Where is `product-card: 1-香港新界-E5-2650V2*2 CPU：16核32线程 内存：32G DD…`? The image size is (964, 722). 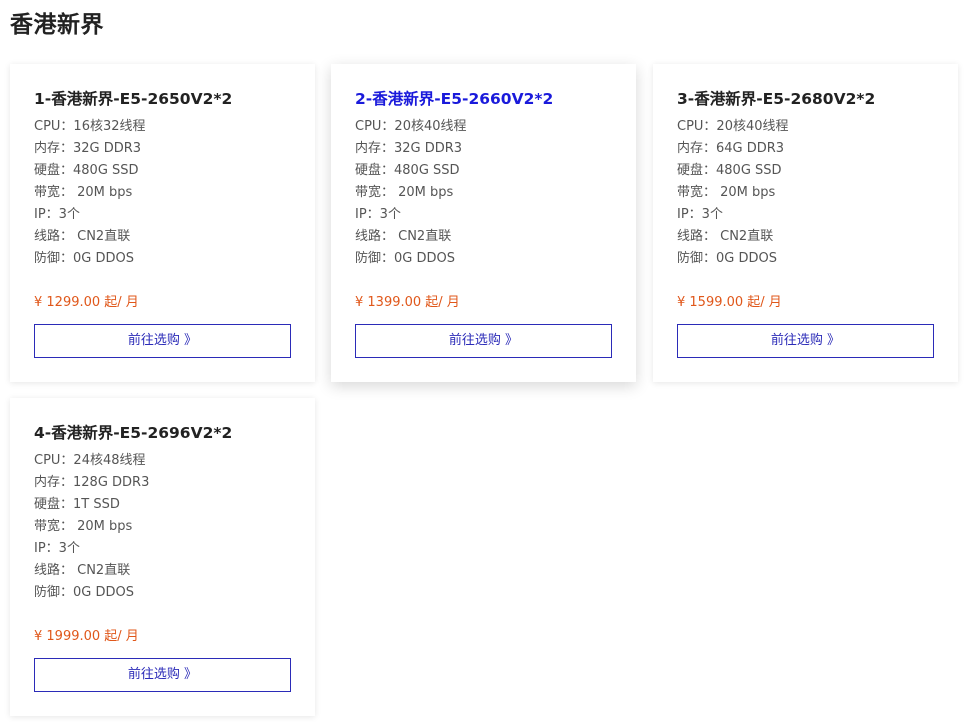 product-card: 1-香港新界-E5-2650V2*2 CPU：16核32线程 内存：32G DD… is located at coordinates (162, 223).